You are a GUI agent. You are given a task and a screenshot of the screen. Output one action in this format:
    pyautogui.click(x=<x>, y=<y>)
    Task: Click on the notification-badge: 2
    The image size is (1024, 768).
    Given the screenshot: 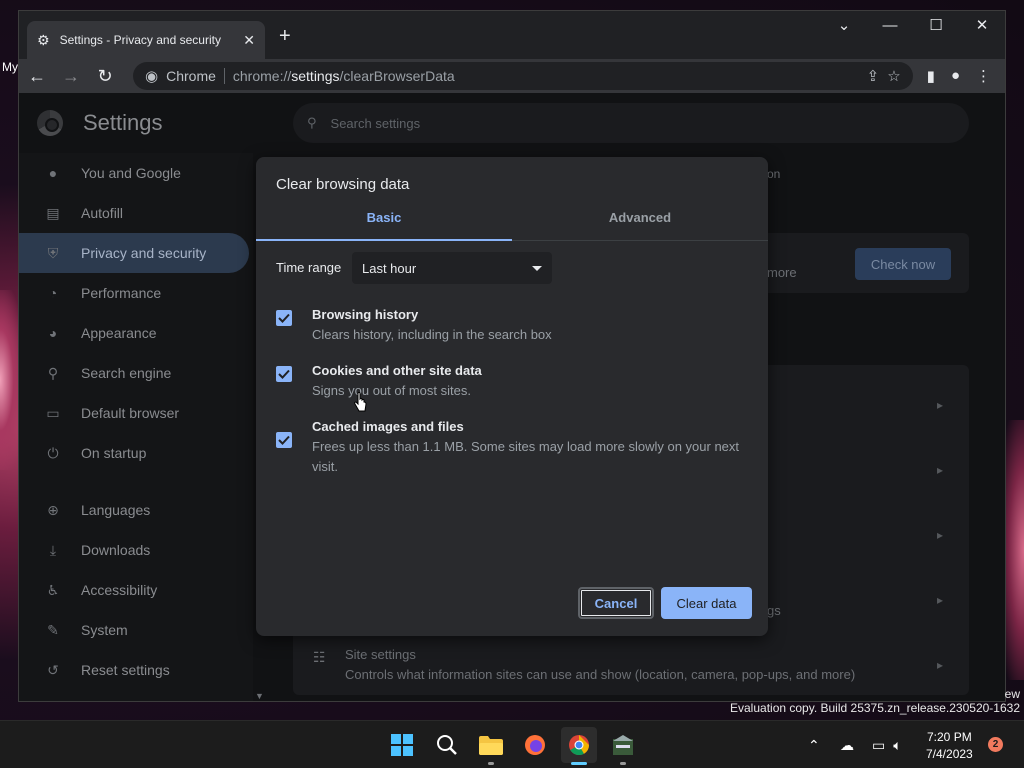 What is the action you would take?
    pyautogui.click(x=995, y=744)
    